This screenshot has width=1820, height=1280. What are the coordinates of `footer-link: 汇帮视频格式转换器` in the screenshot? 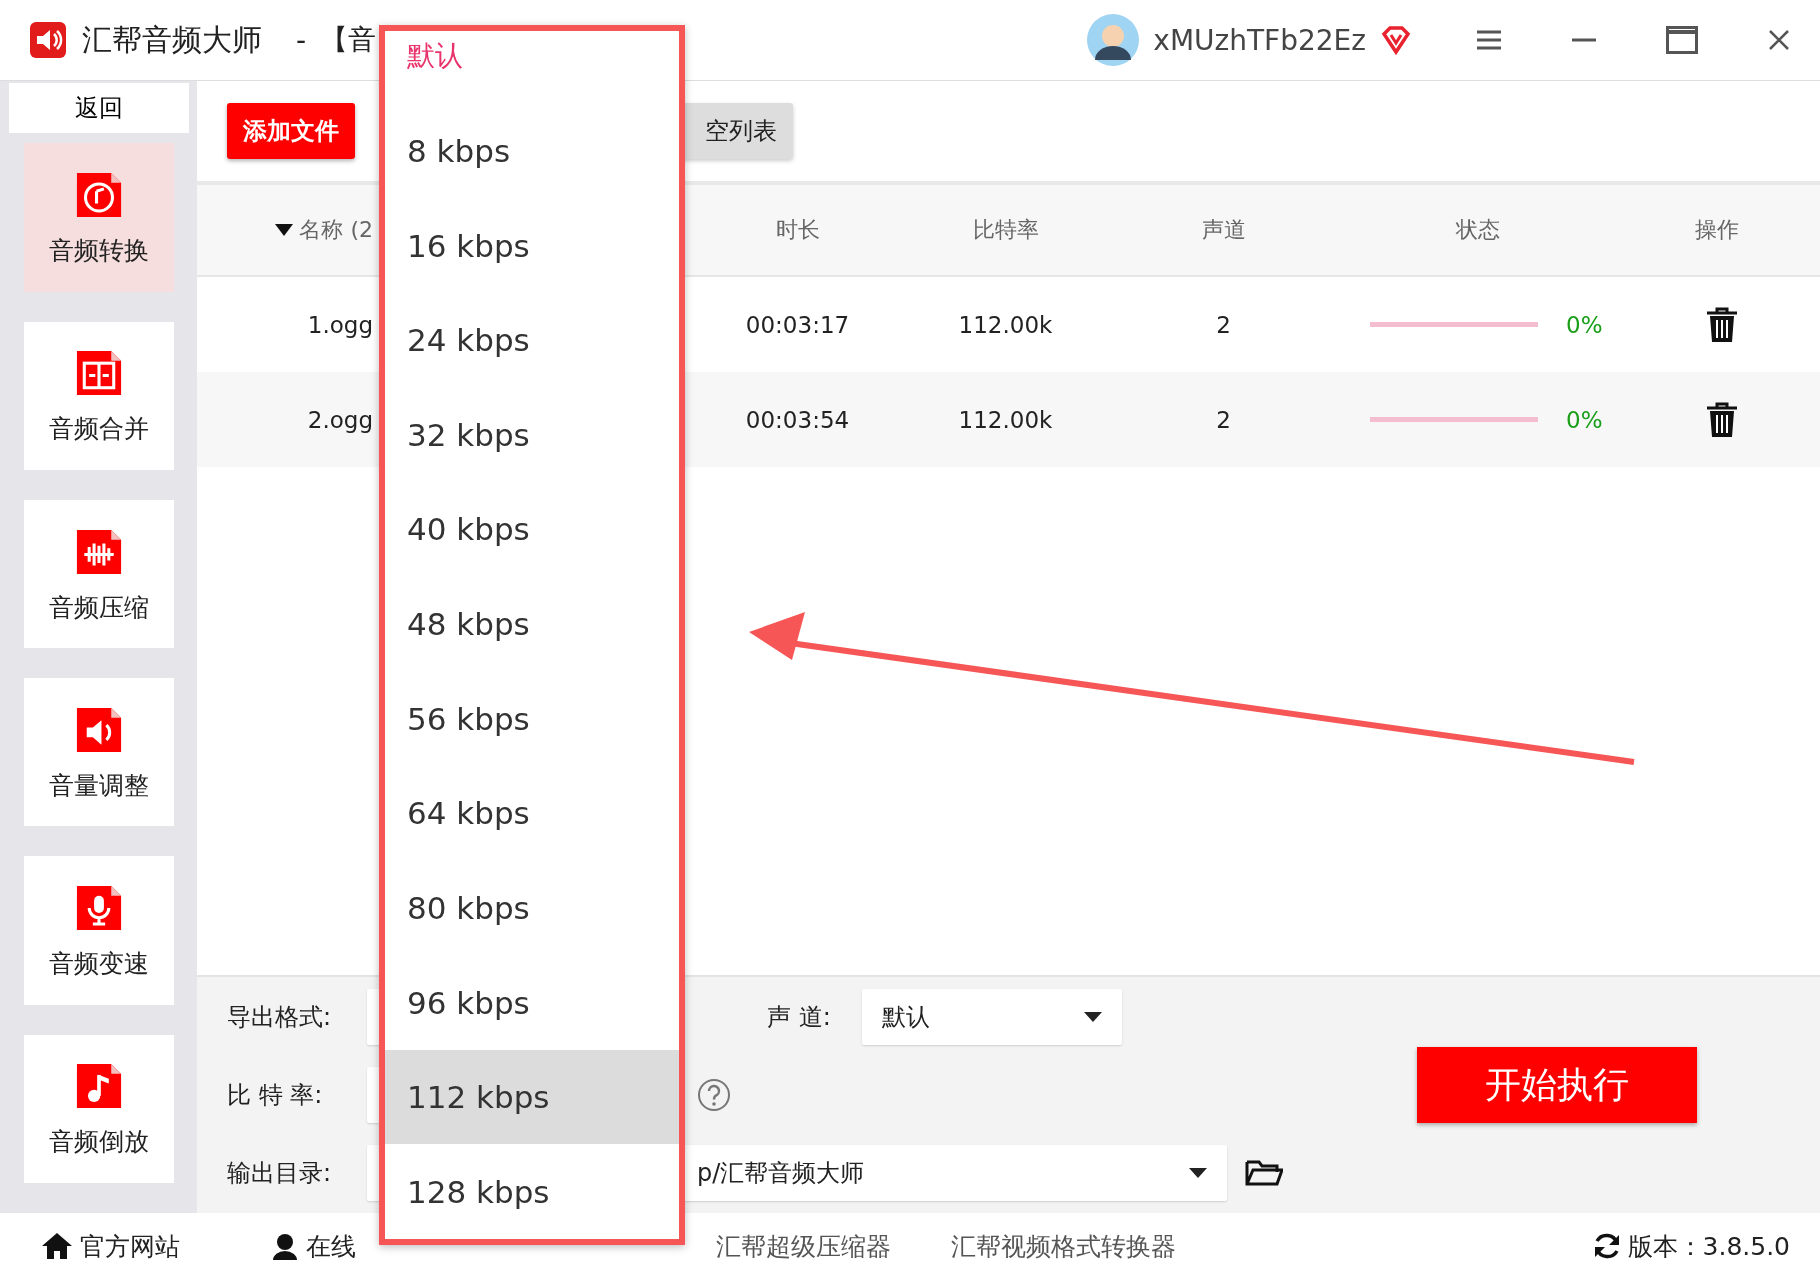 It's located at (1063, 1246).